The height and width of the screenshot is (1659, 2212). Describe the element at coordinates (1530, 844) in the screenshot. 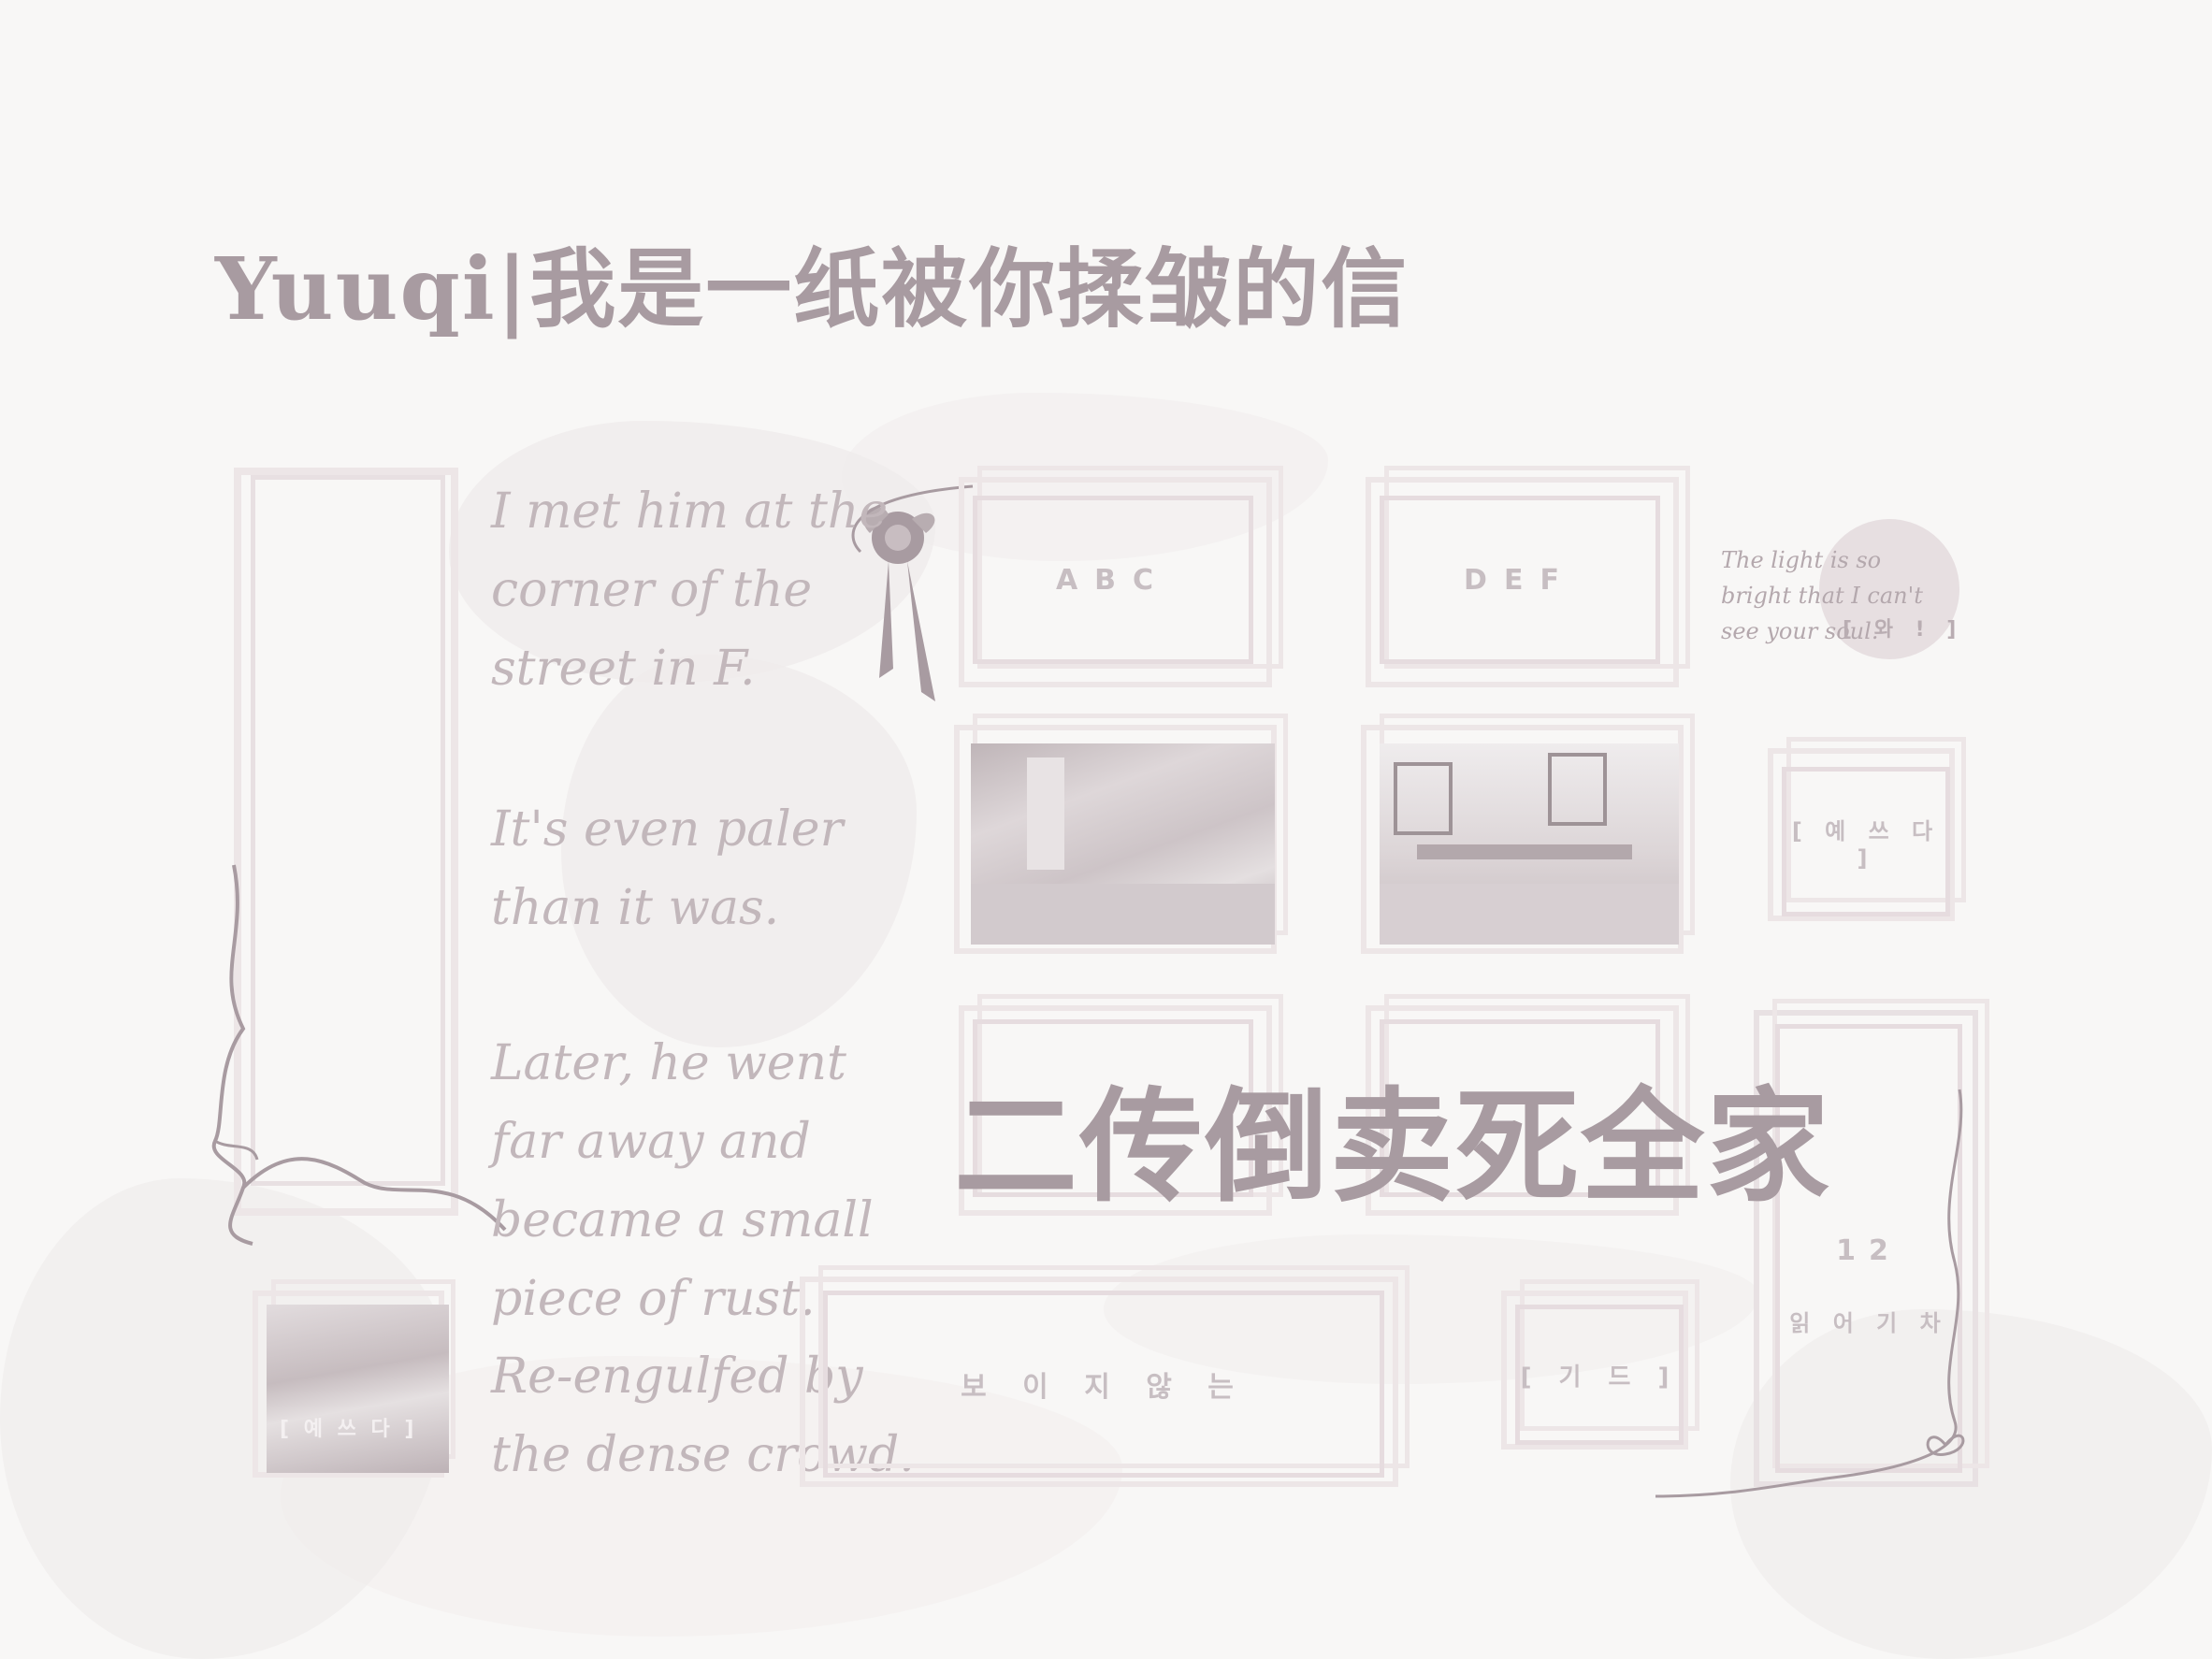

I see `photo-building` at that location.